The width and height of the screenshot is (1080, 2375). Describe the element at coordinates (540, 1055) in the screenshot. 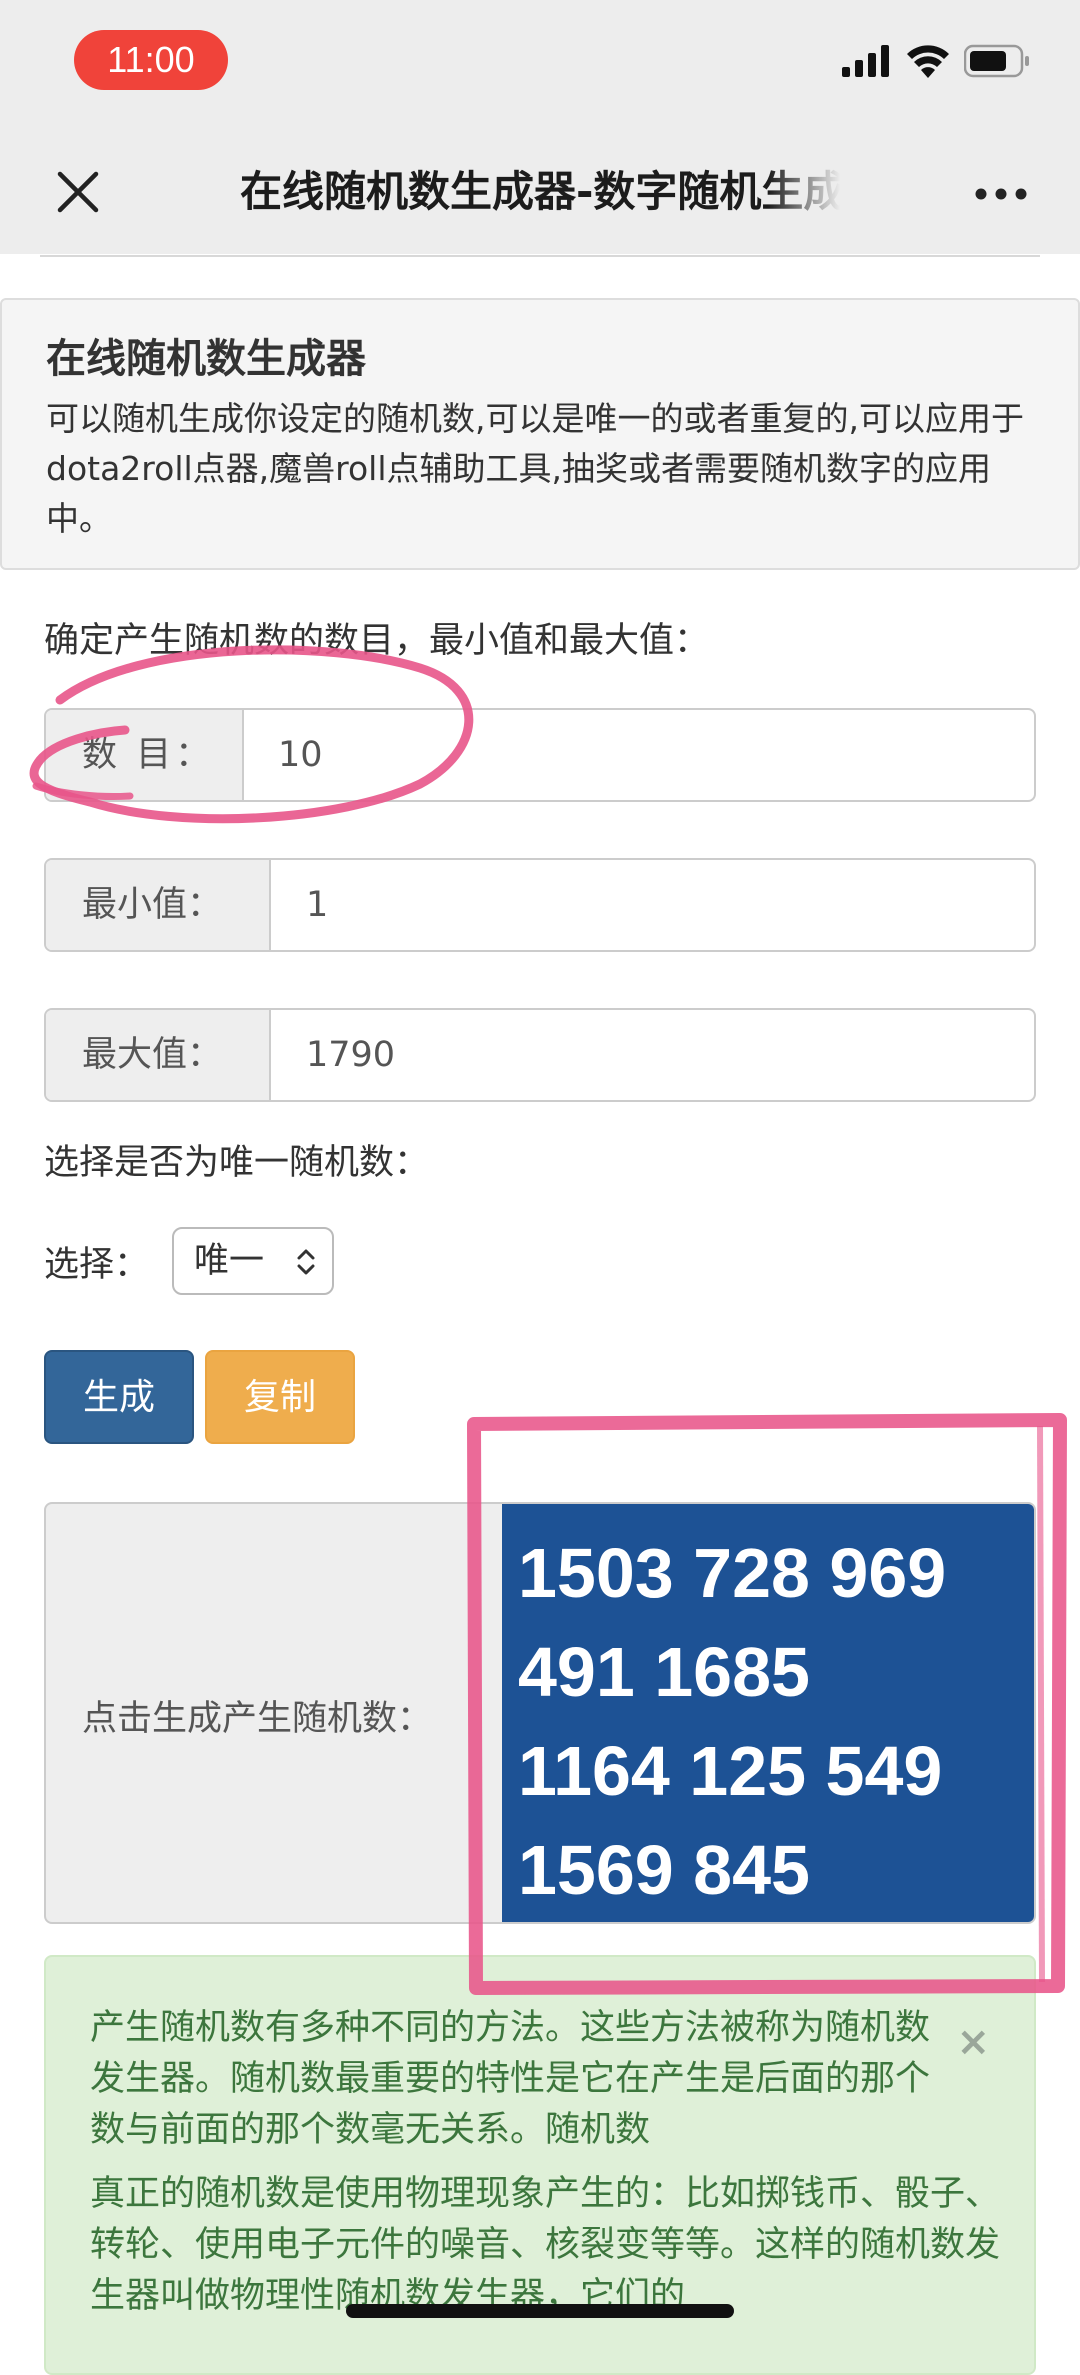

I see `max-input-group: 最大值： 1790` at that location.